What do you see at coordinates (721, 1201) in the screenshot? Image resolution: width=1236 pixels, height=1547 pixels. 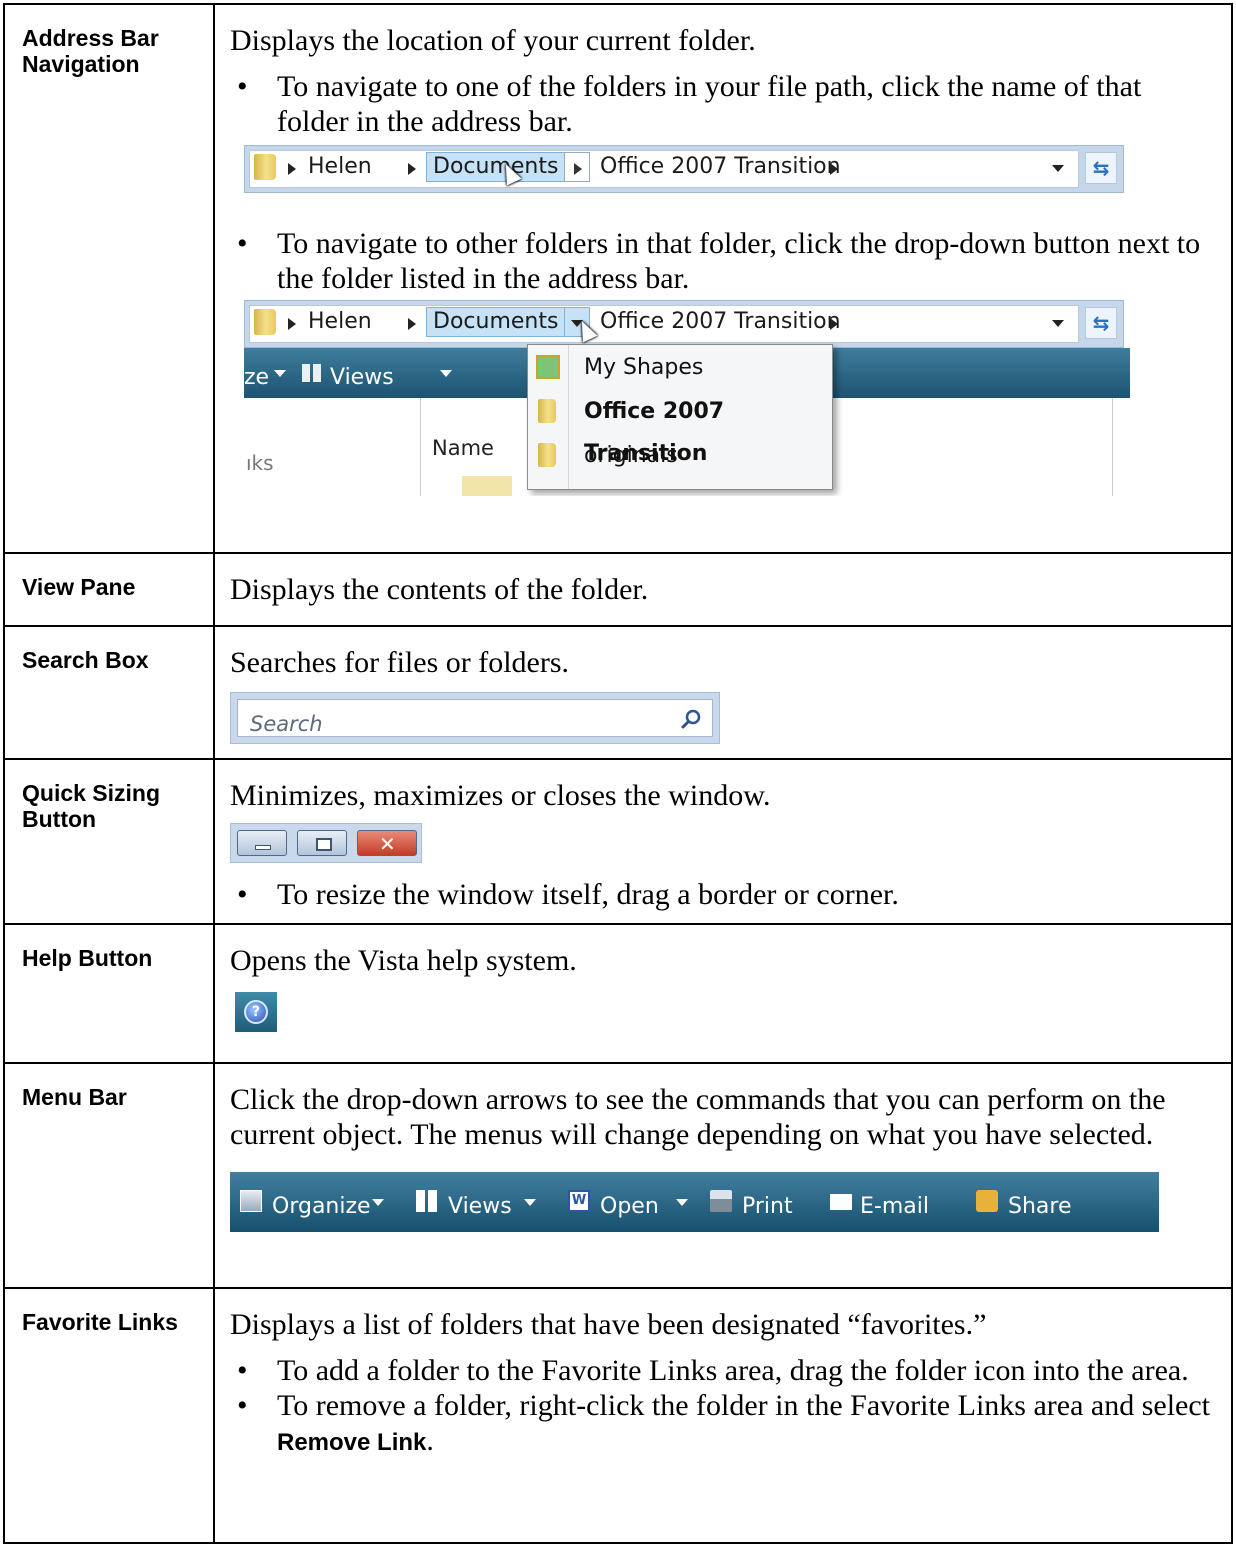 I see `printer-icon` at bounding box center [721, 1201].